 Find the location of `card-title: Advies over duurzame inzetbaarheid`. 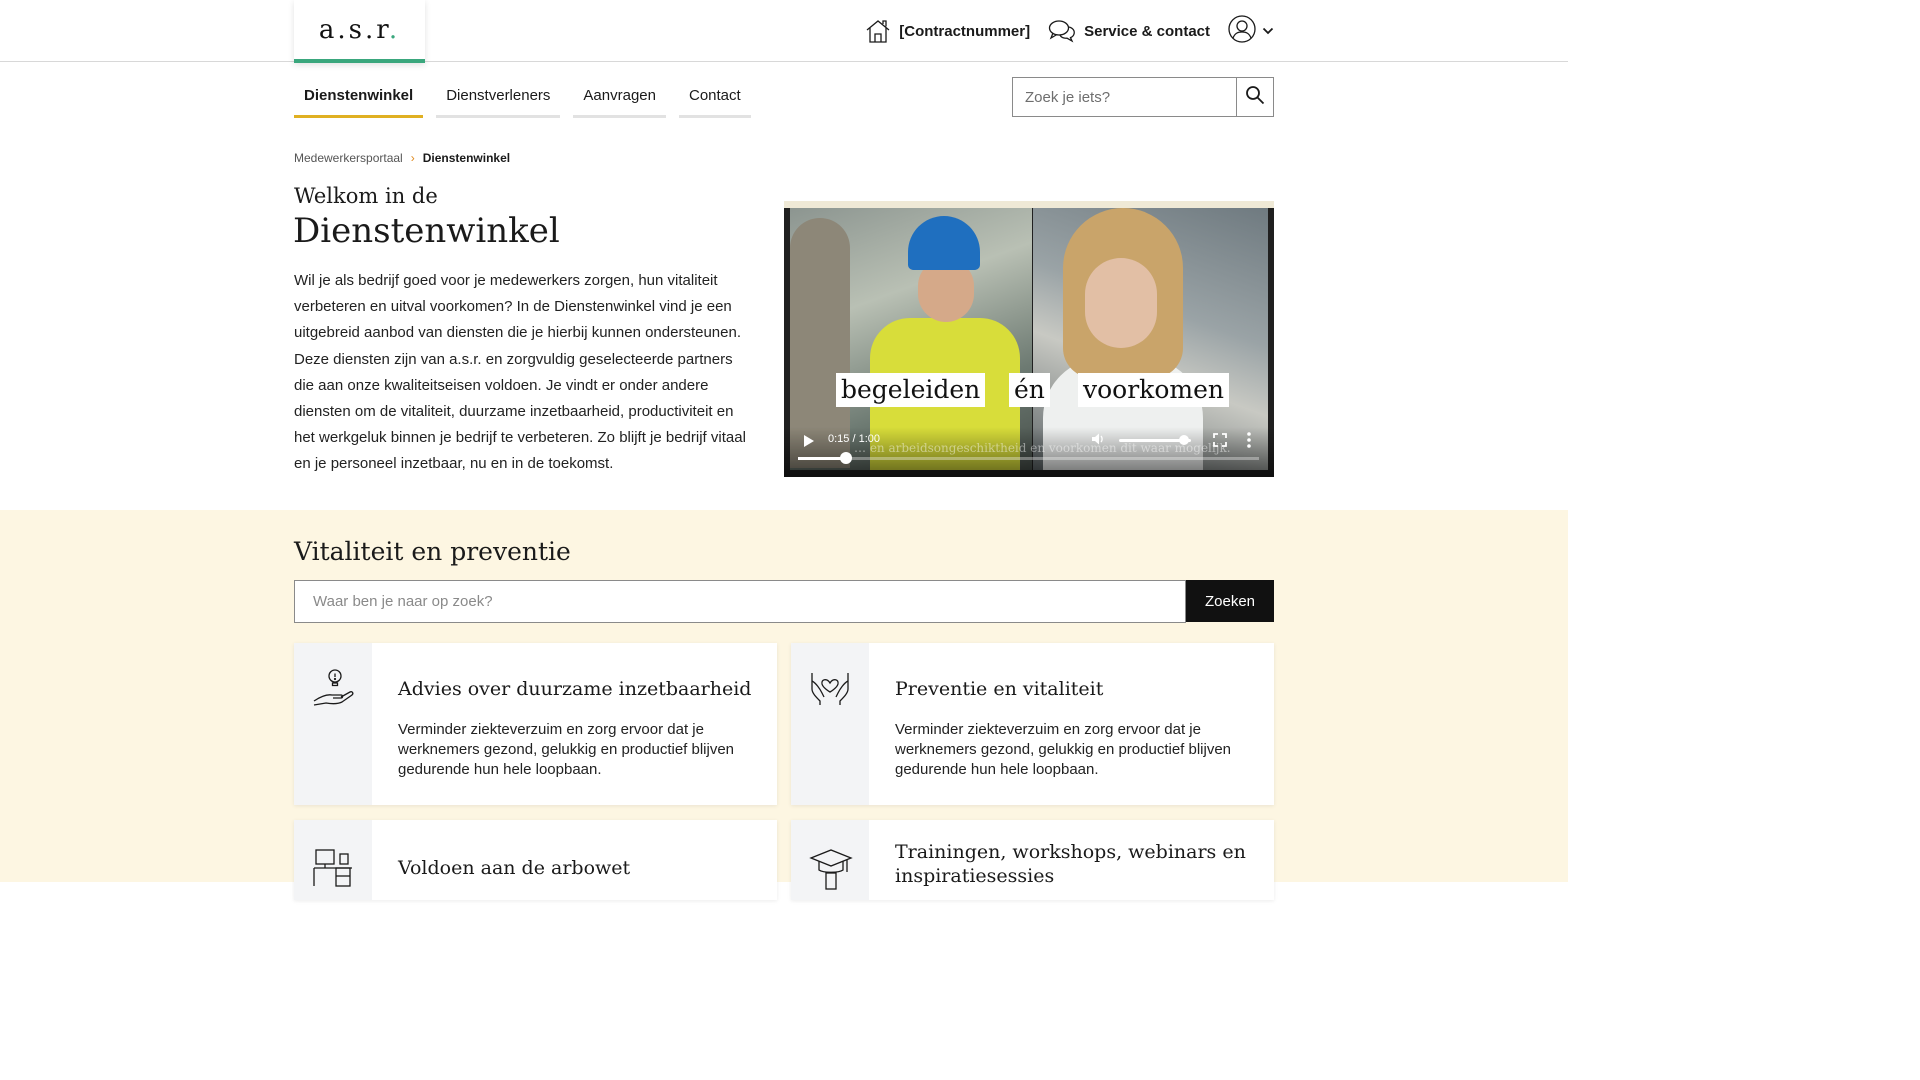

card-title: Advies over duurzame inzetbaarheid is located at coordinates (575, 689).